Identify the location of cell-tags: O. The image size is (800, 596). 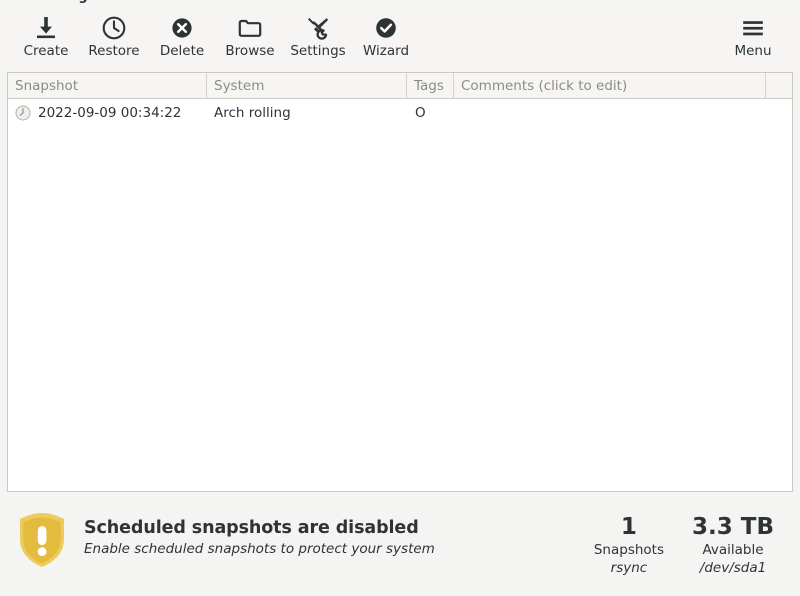
(430, 113).